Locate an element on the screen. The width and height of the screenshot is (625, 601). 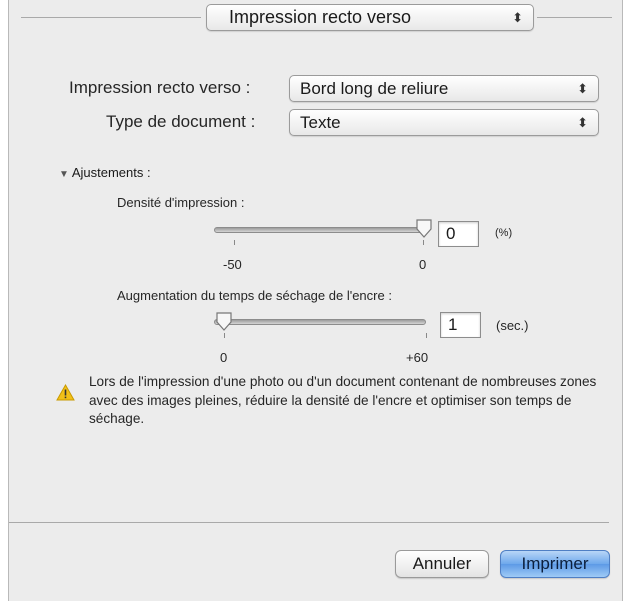
density-min-label: -50 is located at coordinates (232, 264).